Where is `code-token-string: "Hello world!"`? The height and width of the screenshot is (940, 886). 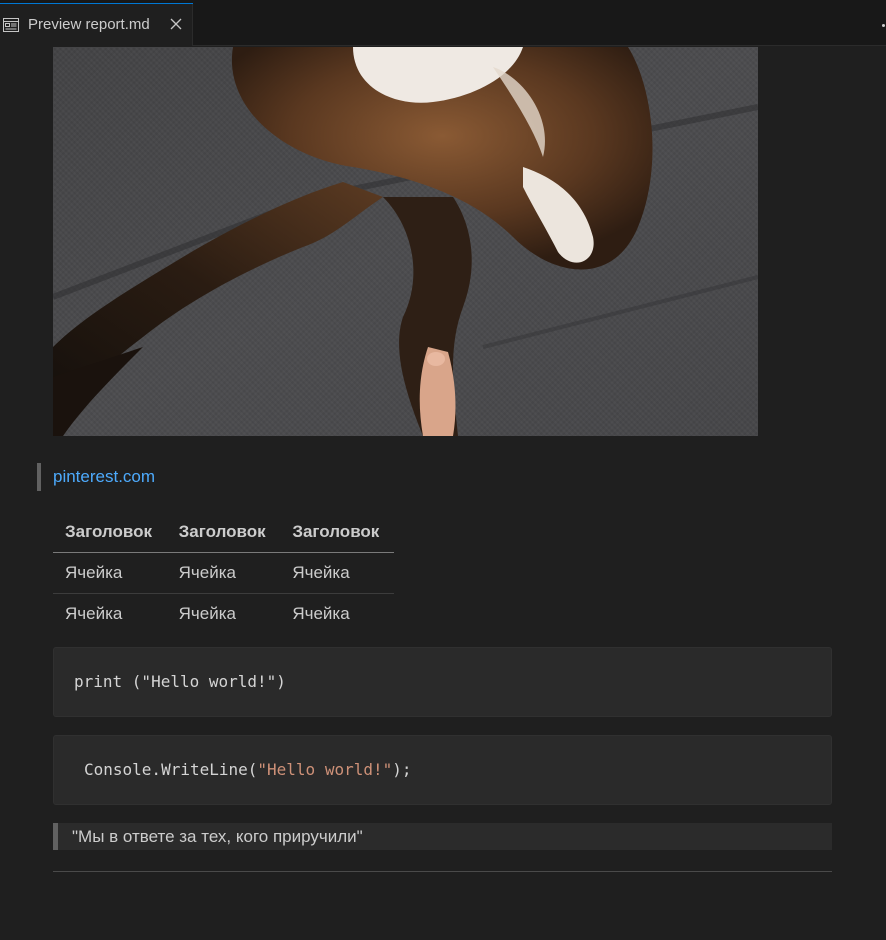
code-token-string: "Hello world!" is located at coordinates (325, 769).